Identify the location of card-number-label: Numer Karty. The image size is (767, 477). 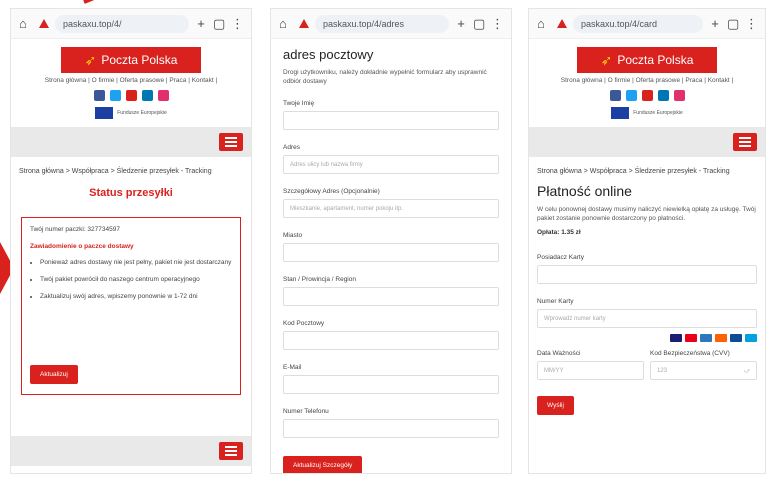
(555, 301).